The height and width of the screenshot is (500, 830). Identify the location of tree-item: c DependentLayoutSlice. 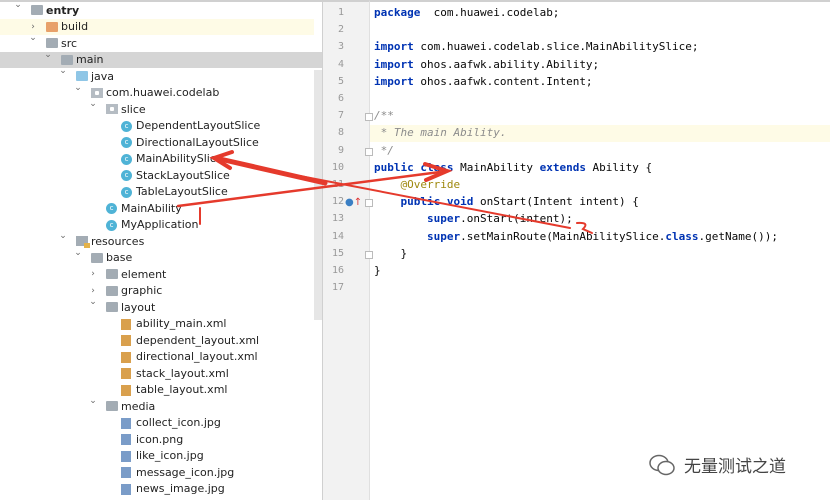
(157, 126).